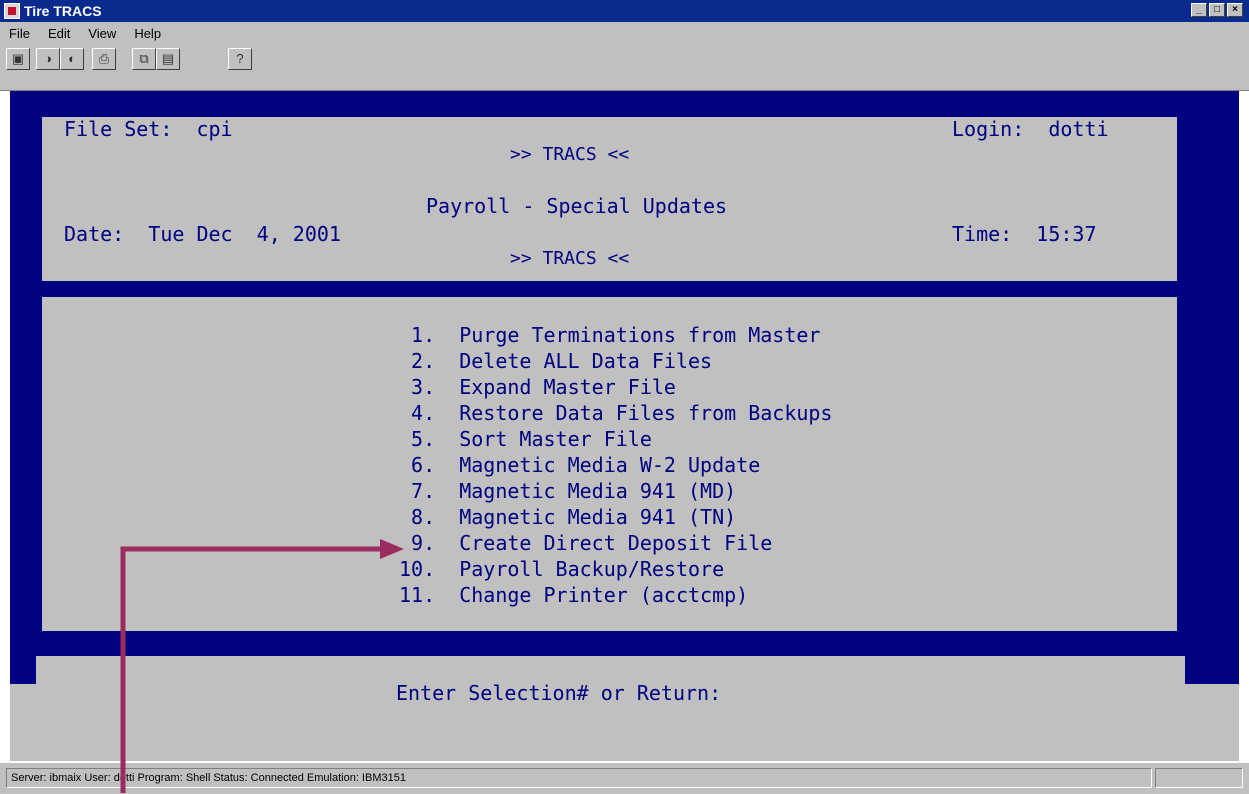  Describe the element at coordinates (48, 59) in the screenshot. I see `disconnect-icon: ◑` at that location.